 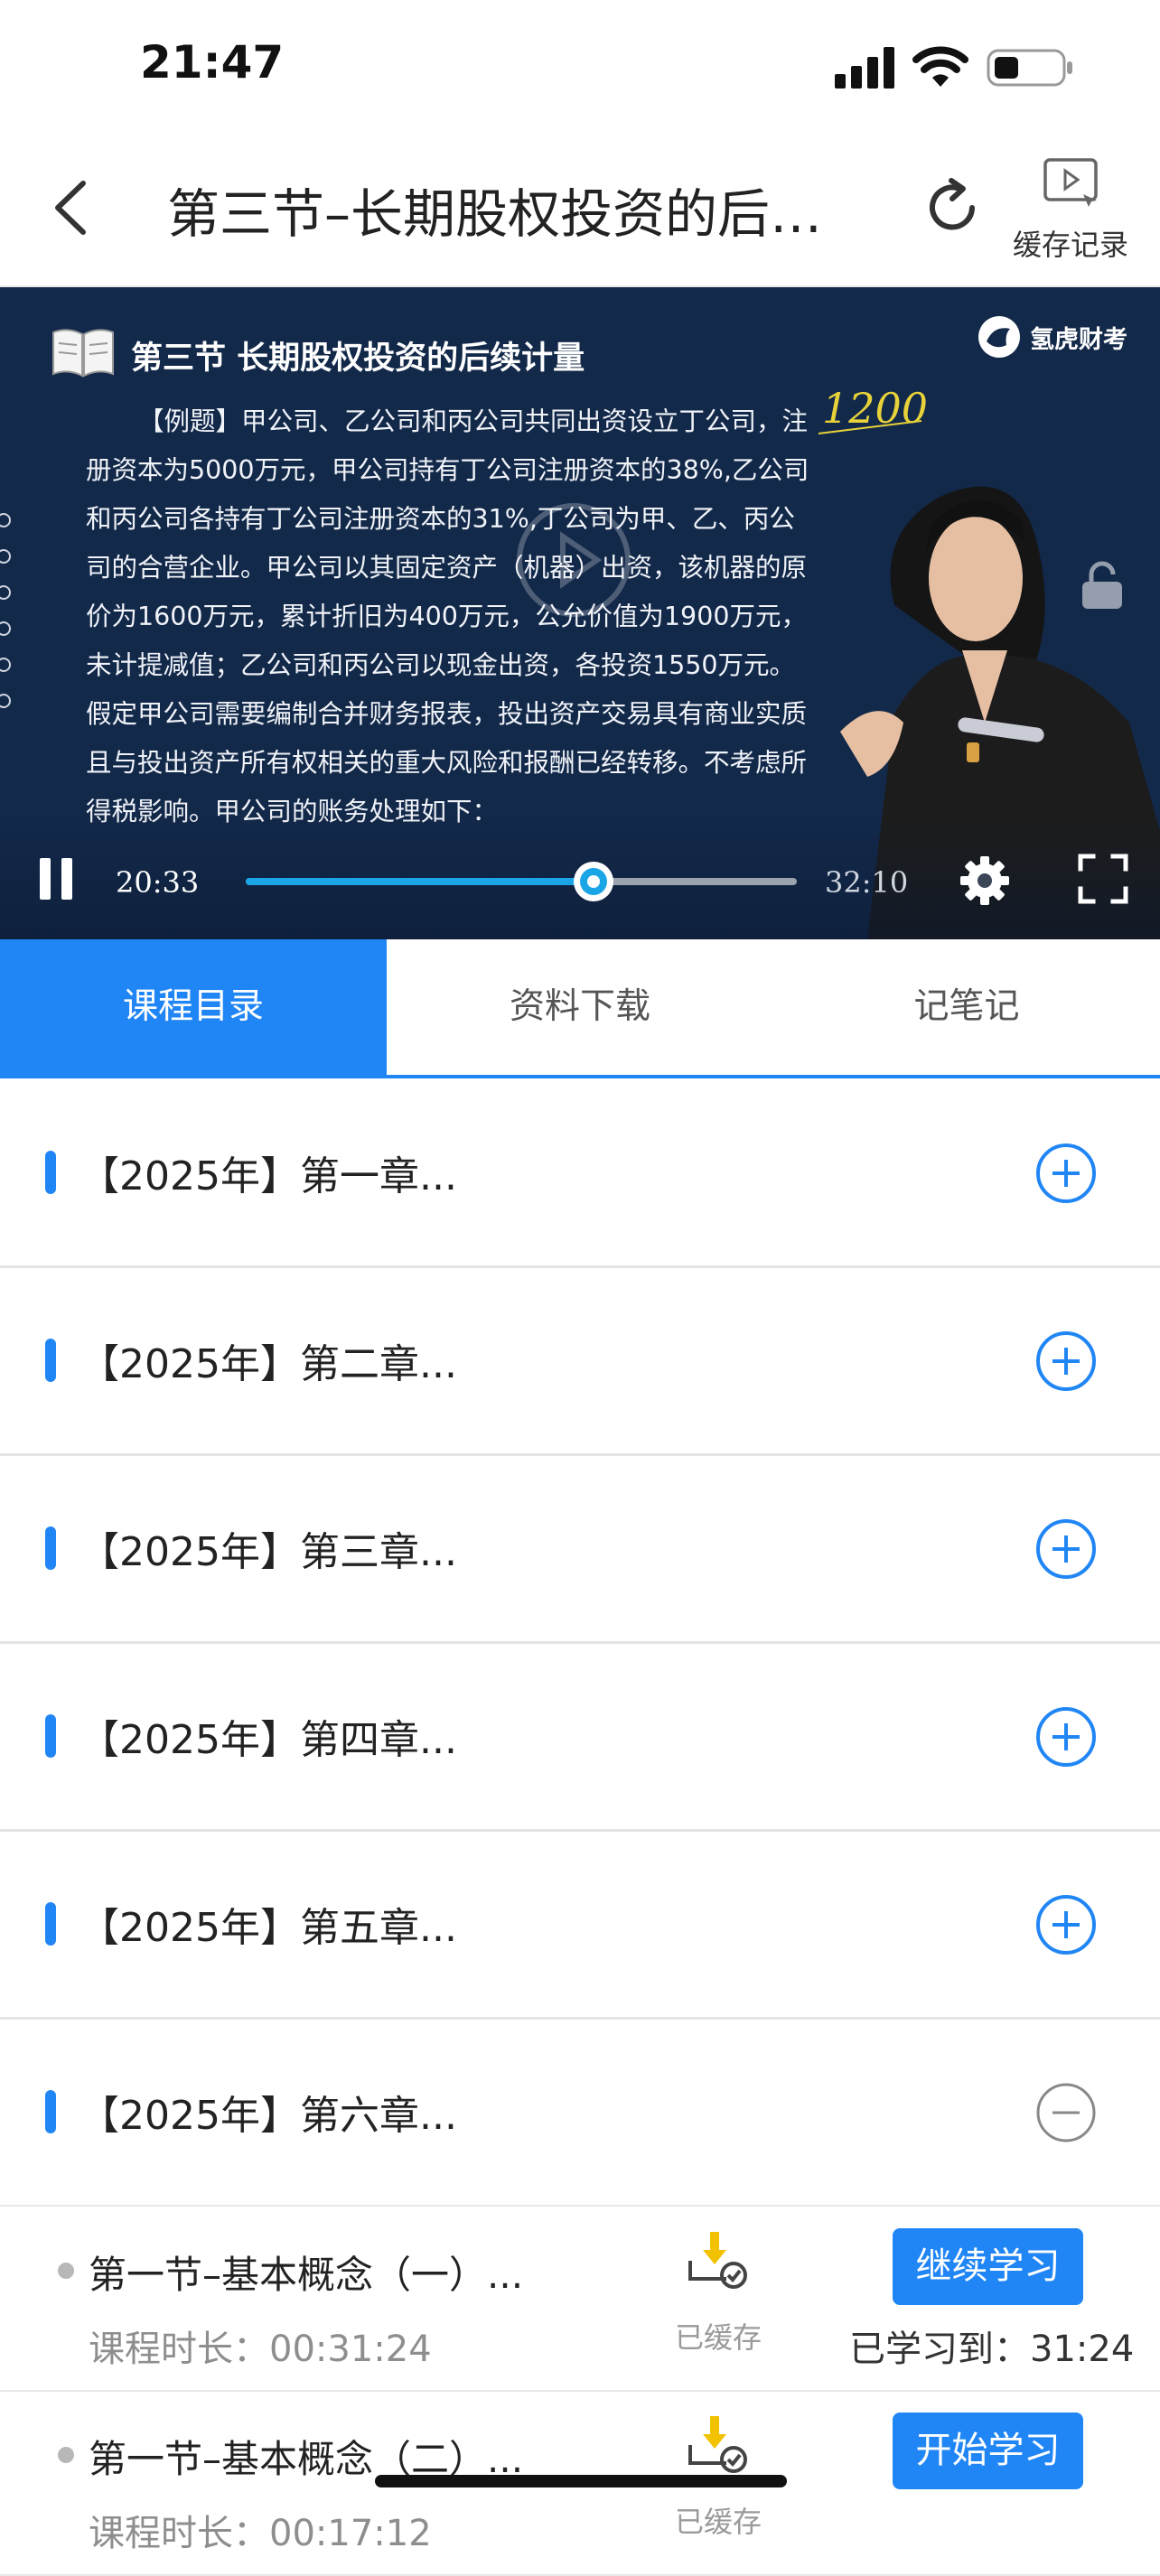 What do you see at coordinates (593, 882) in the screenshot?
I see `progress-knob` at bounding box center [593, 882].